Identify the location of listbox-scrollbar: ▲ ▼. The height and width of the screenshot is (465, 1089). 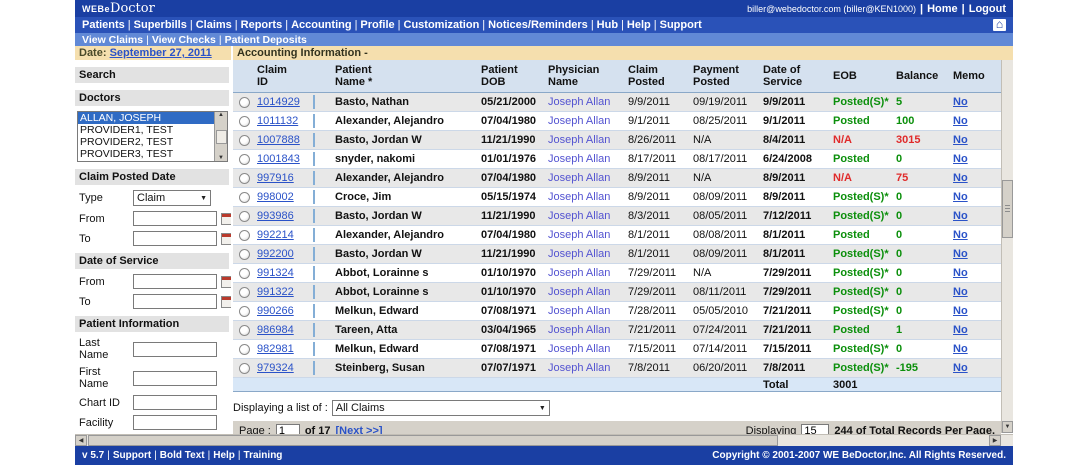
(220, 136).